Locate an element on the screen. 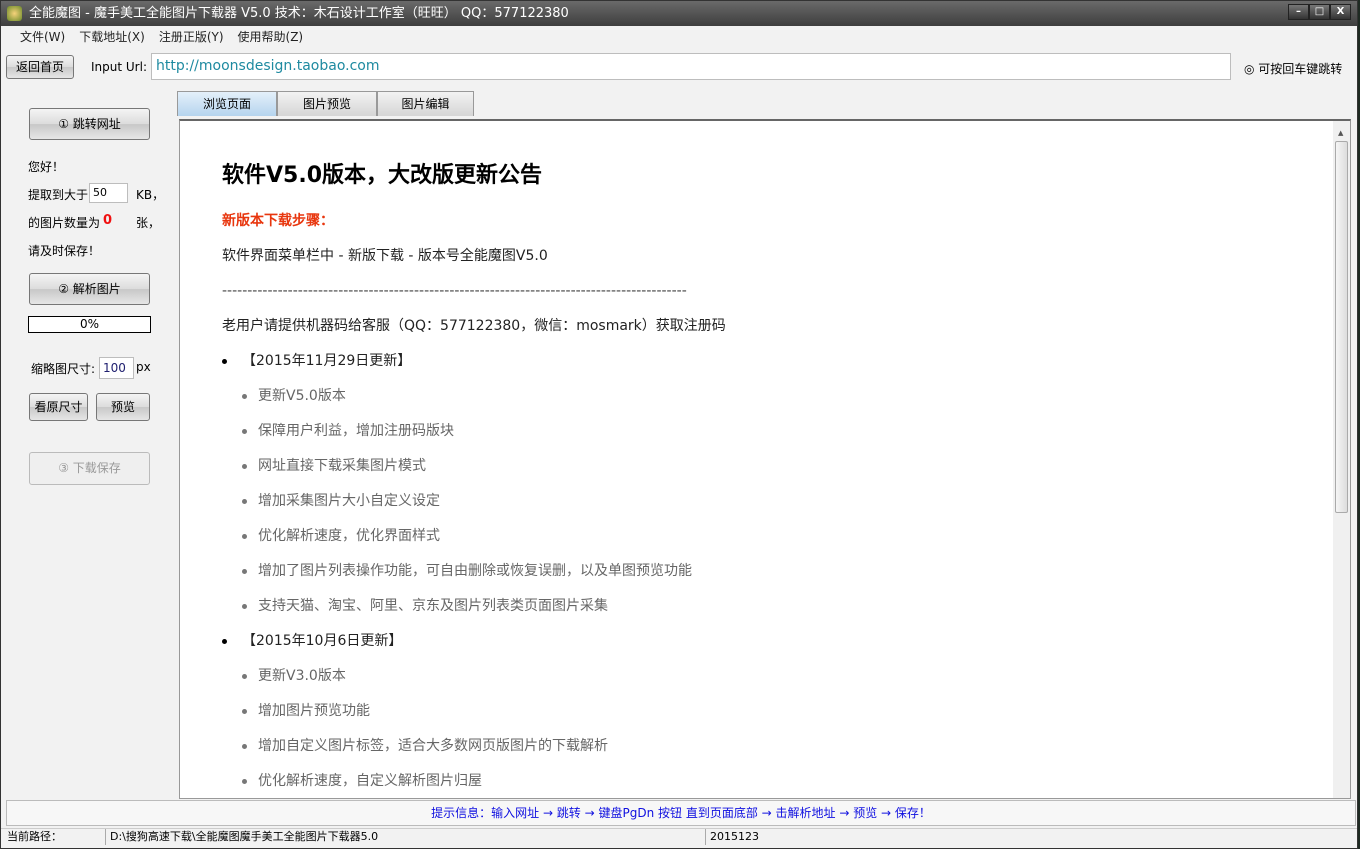 The height and width of the screenshot is (849, 1360). tab-image-preview: 图片预览 is located at coordinates (327, 103).